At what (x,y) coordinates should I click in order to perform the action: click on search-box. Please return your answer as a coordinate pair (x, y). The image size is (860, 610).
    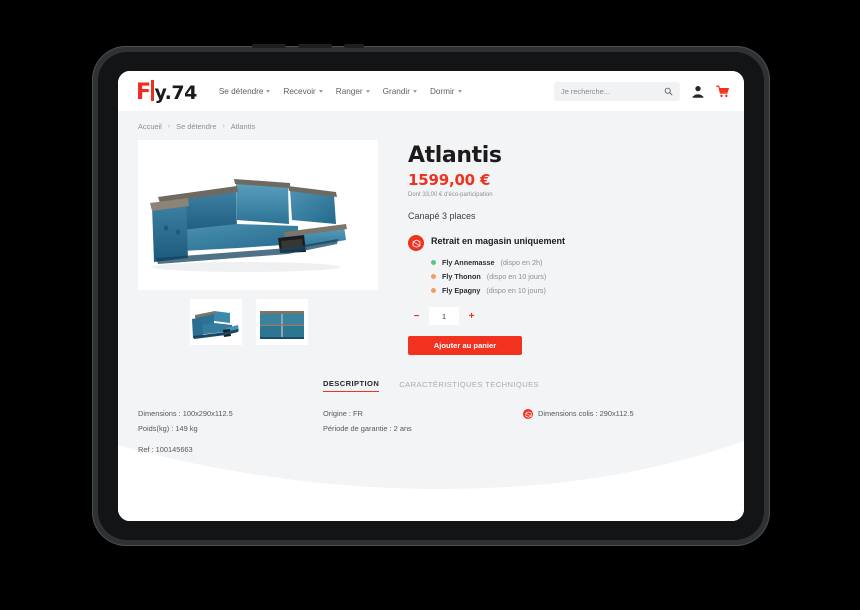
    Looking at the image, I should click on (617, 91).